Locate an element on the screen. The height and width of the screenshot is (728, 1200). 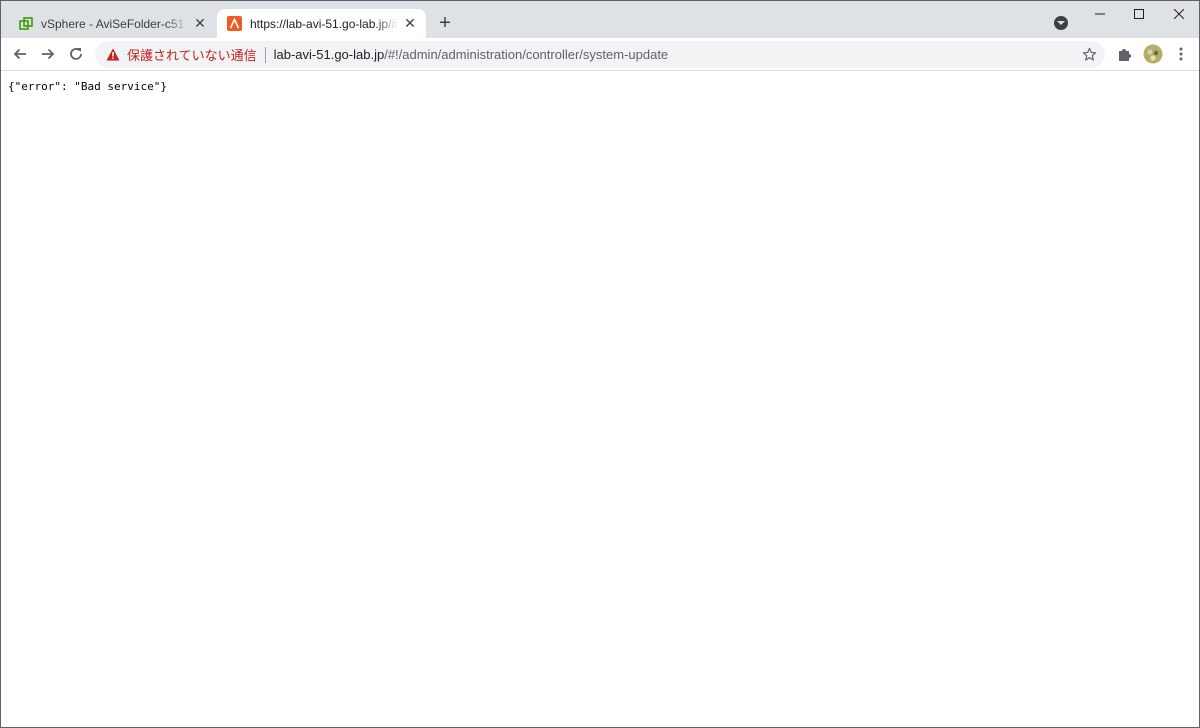
vsphere-favicon-icon is located at coordinates (26, 23).